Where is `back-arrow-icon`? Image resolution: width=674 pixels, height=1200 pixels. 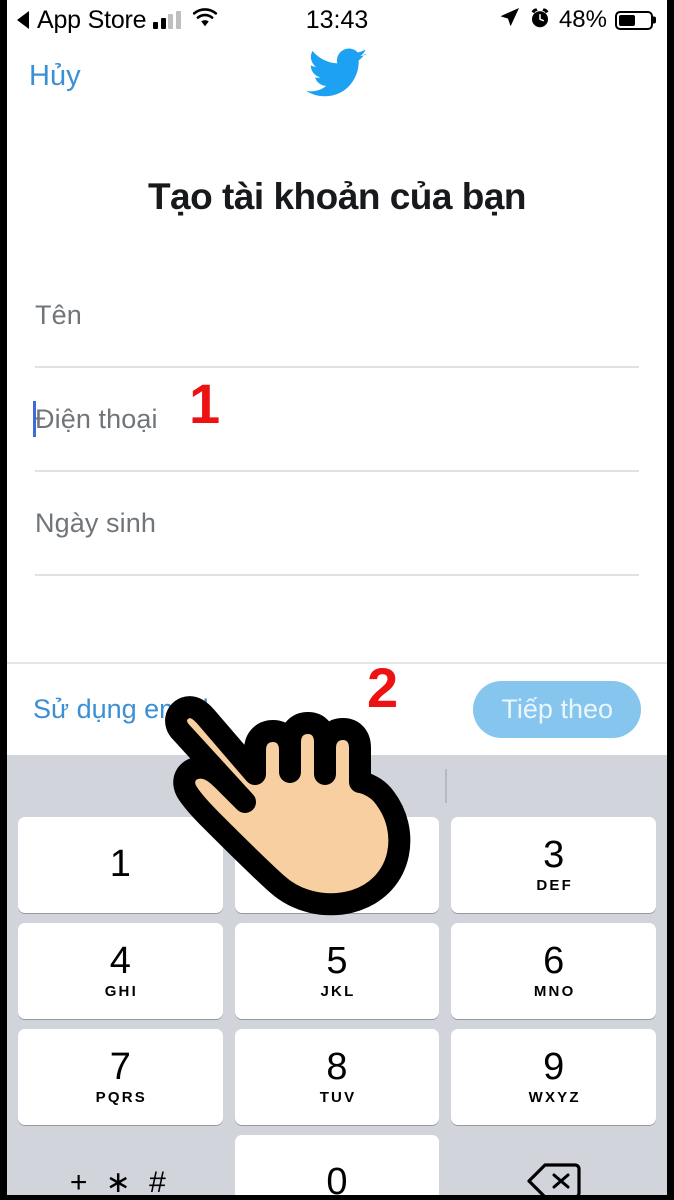 back-arrow-icon is located at coordinates (23, 20).